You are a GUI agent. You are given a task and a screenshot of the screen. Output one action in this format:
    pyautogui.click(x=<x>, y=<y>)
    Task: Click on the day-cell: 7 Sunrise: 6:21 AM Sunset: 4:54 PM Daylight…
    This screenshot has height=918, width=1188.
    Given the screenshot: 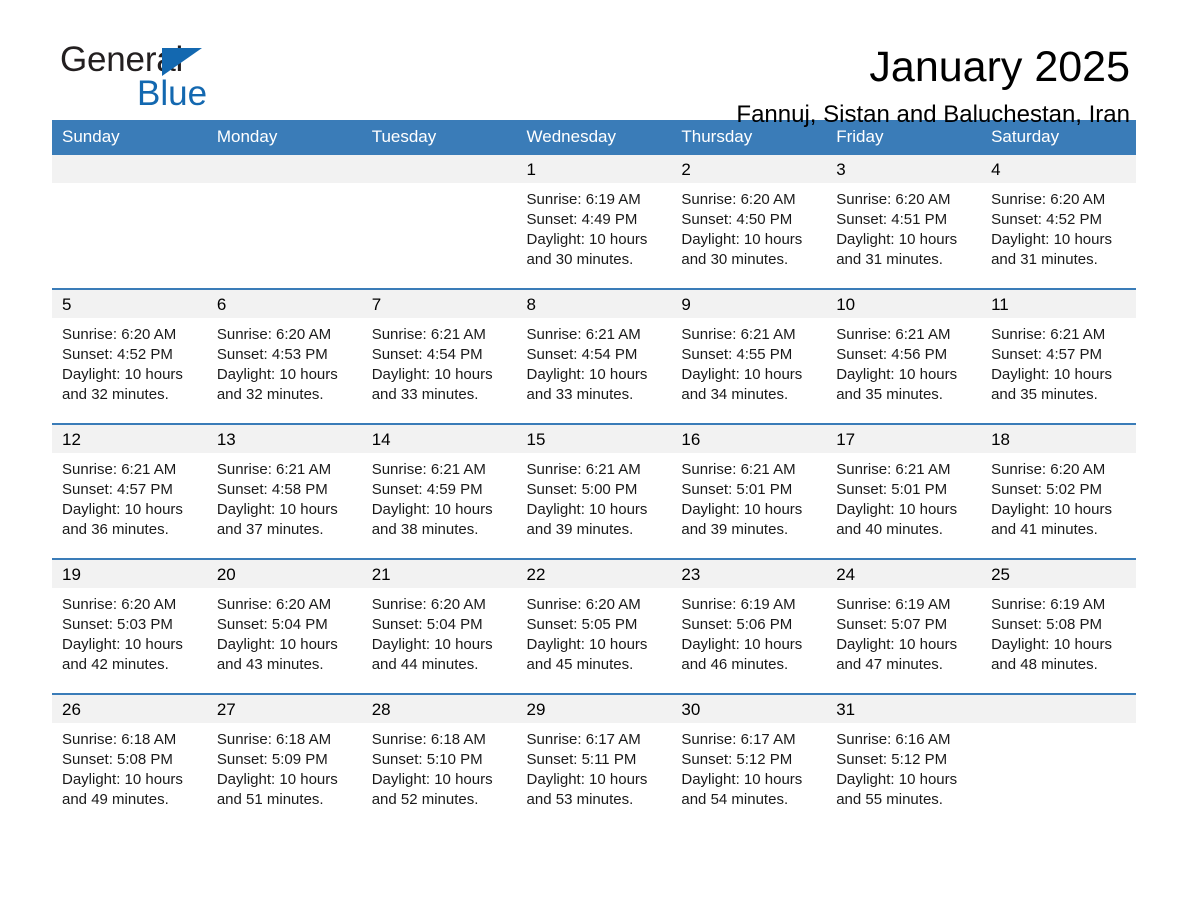 What is the action you would take?
    pyautogui.click(x=439, y=356)
    